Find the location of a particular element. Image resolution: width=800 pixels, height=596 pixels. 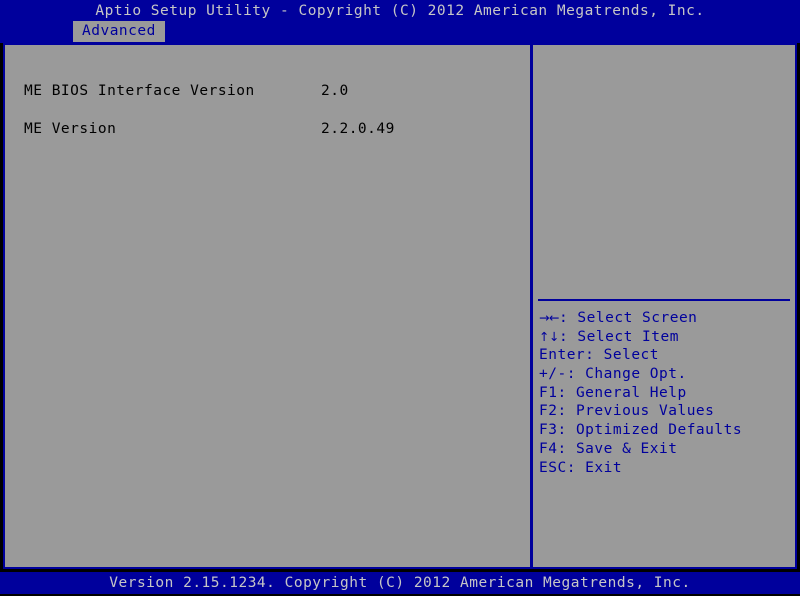

help-key-name: Enter is located at coordinates (562, 355).